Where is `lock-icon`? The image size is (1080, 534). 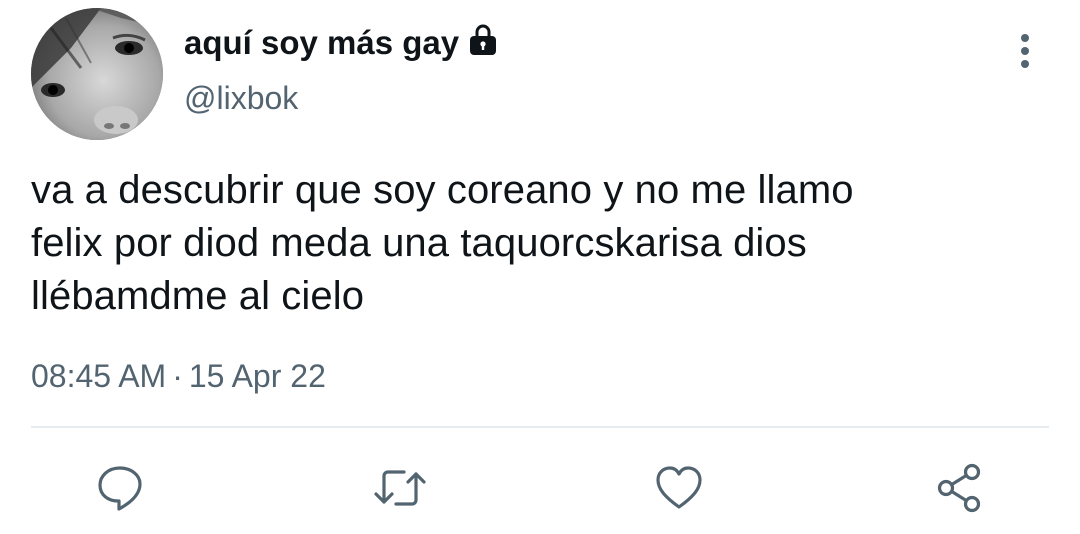
lock-icon is located at coordinates (483, 40).